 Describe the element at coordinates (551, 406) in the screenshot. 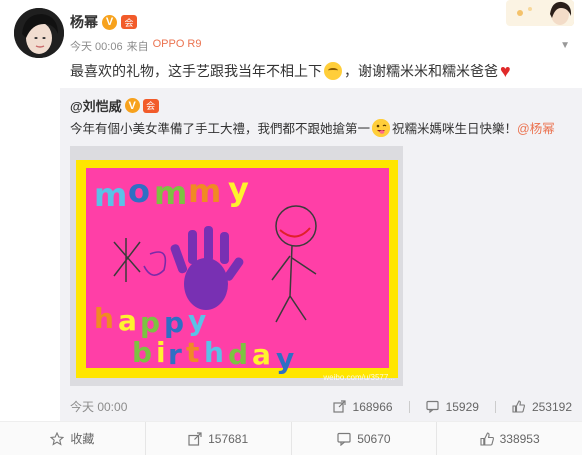

I see `like-count: 253192` at that location.